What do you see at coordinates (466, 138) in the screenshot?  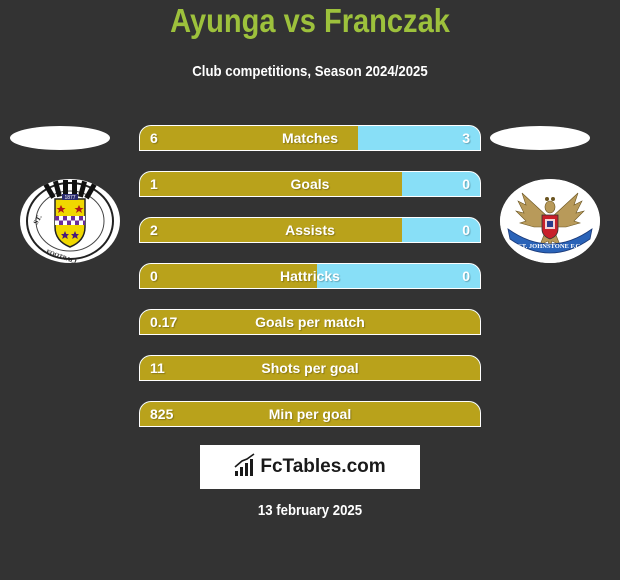 I see `right-value: 3` at bounding box center [466, 138].